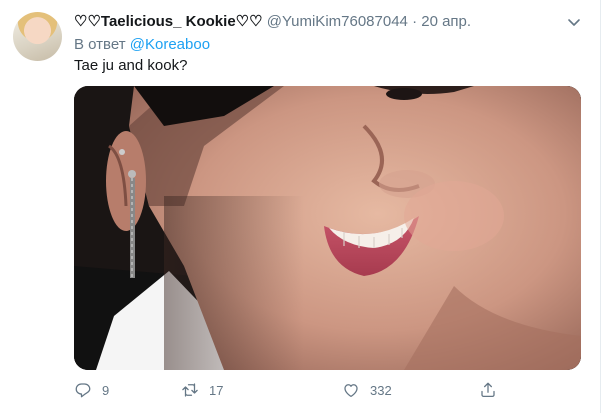 The width and height of the screenshot is (601, 413). What do you see at coordinates (37, 36) in the screenshot?
I see `avatar` at bounding box center [37, 36].